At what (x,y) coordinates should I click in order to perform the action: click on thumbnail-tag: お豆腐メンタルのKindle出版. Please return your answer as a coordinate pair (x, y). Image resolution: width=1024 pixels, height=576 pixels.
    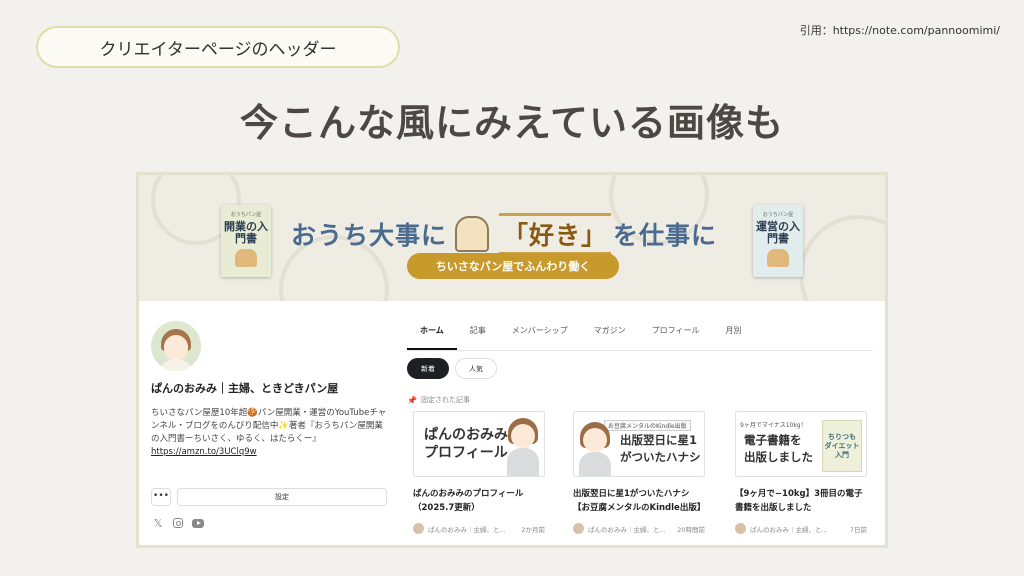
    Looking at the image, I should click on (647, 425).